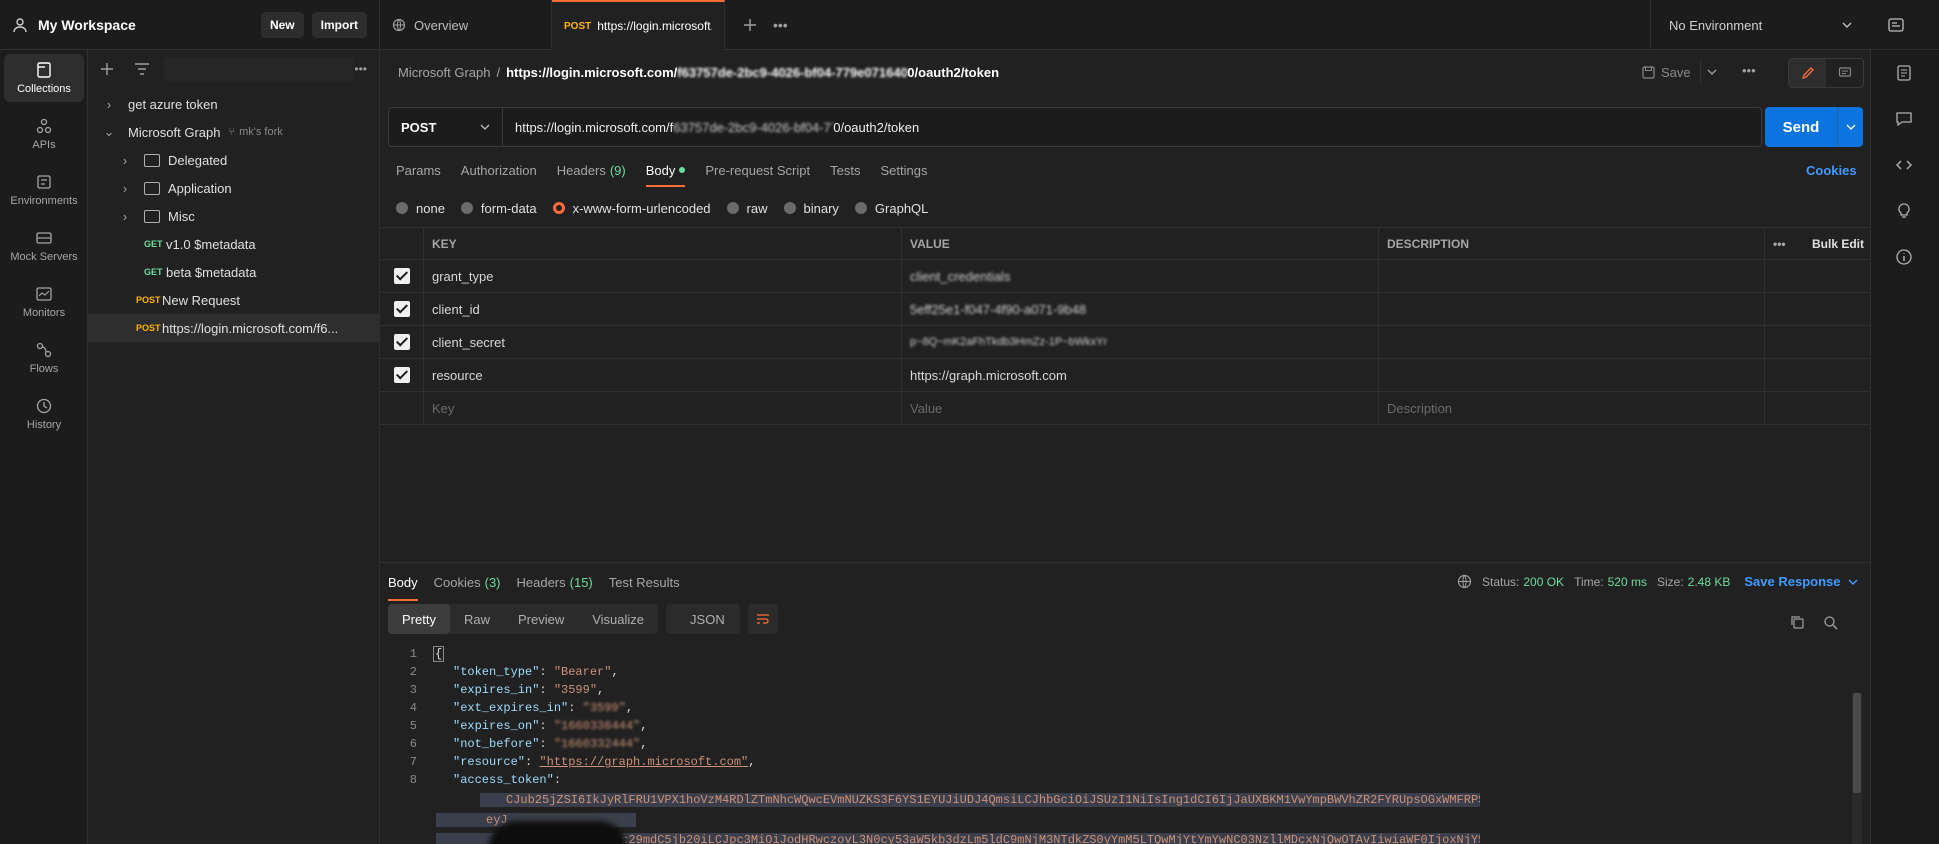  I want to click on nav-flows: Flows, so click(44, 358).